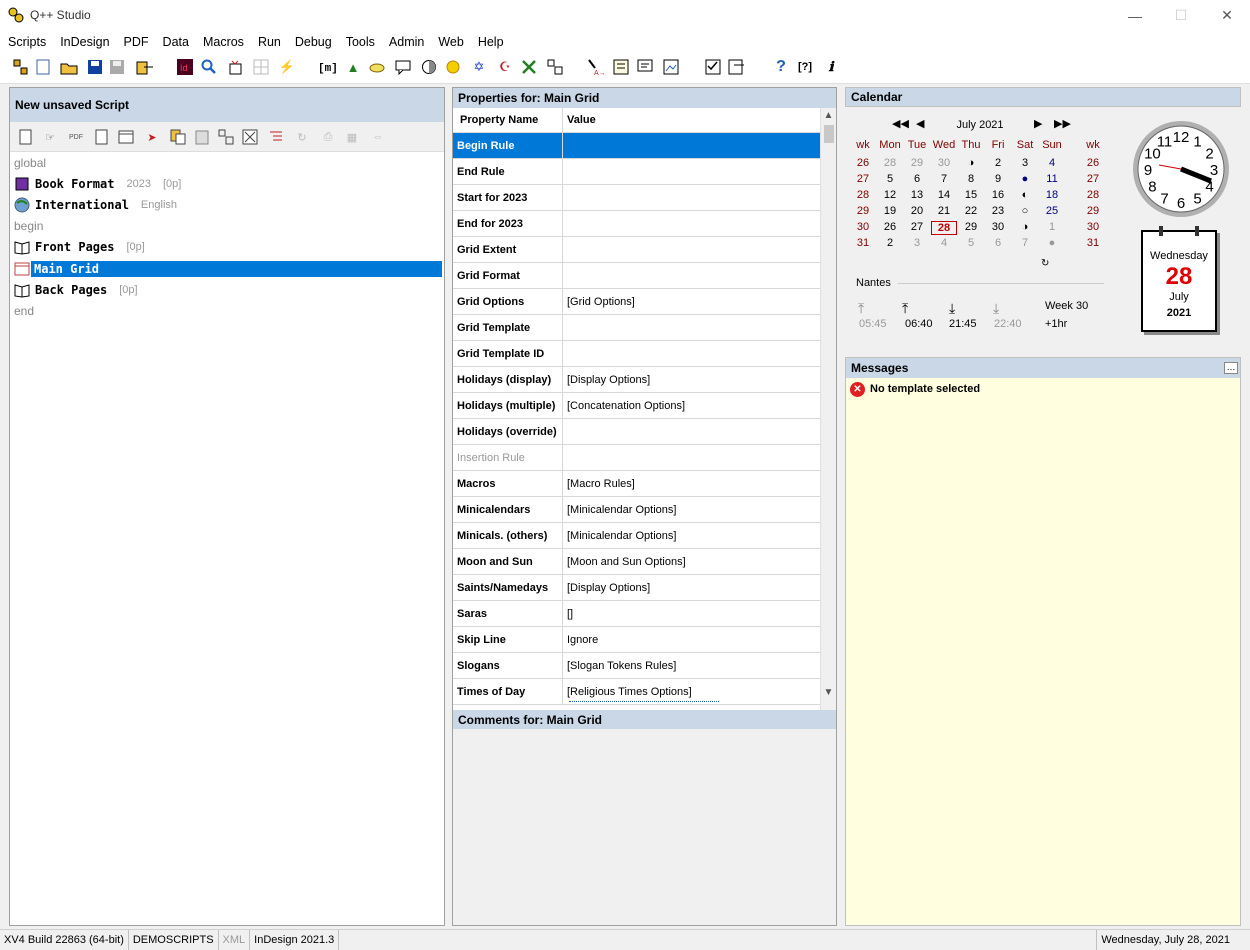 The image size is (1250, 950). Describe the element at coordinates (1181, 15) in the screenshot. I see `maximize-button: ☐` at that location.